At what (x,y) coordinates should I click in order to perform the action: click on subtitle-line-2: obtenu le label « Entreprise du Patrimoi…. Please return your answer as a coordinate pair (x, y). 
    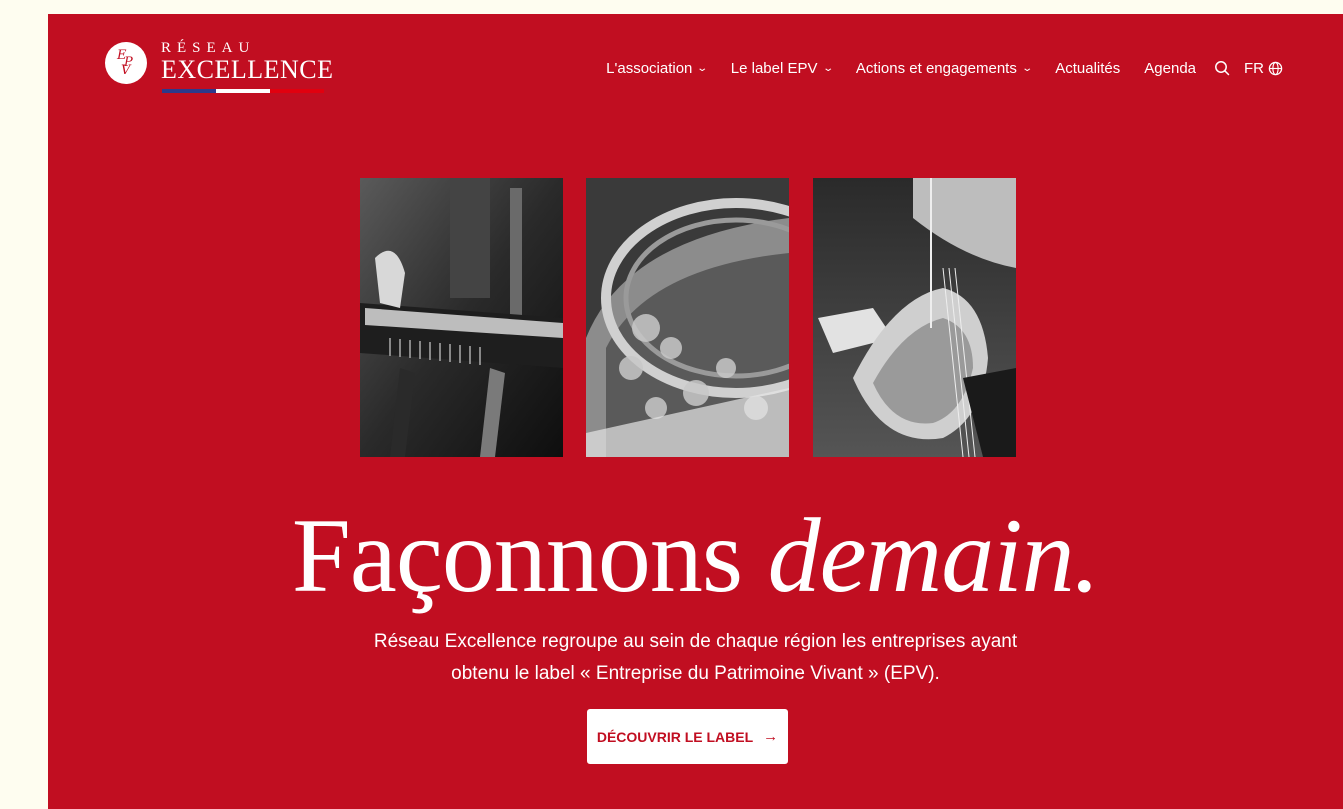
    Looking at the image, I should click on (695, 673).